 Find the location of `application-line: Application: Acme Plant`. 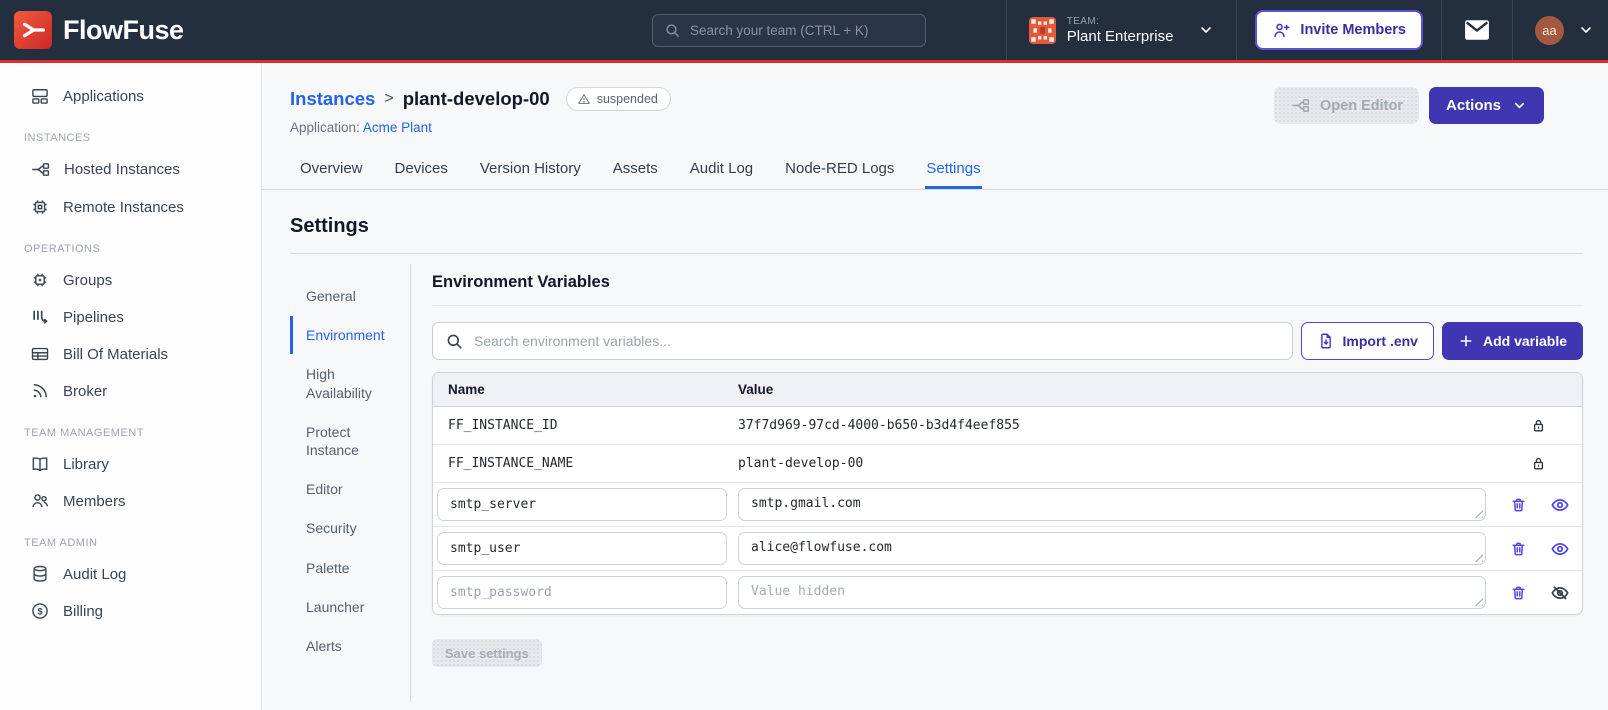

application-line: Application: Acme Plant is located at coordinates (480, 127).